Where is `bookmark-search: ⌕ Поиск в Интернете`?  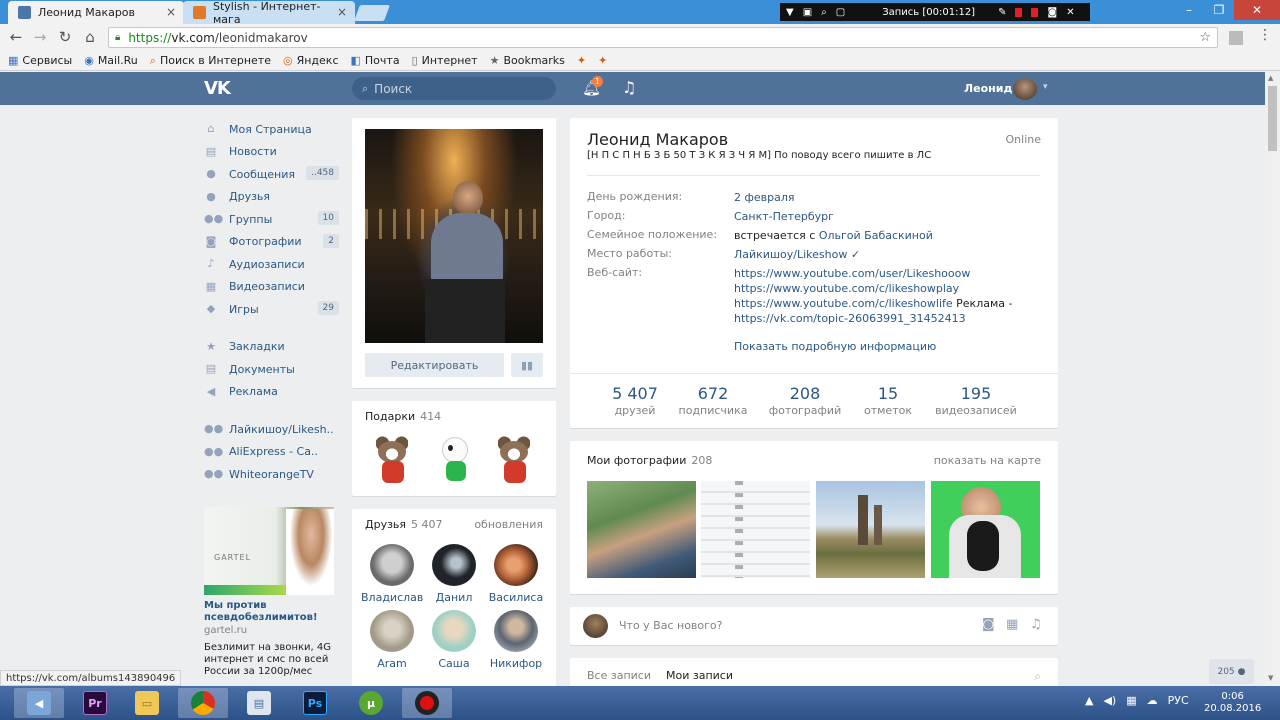 bookmark-search: ⌕ Поиск в Интернете is located at coordinates (210, 61).